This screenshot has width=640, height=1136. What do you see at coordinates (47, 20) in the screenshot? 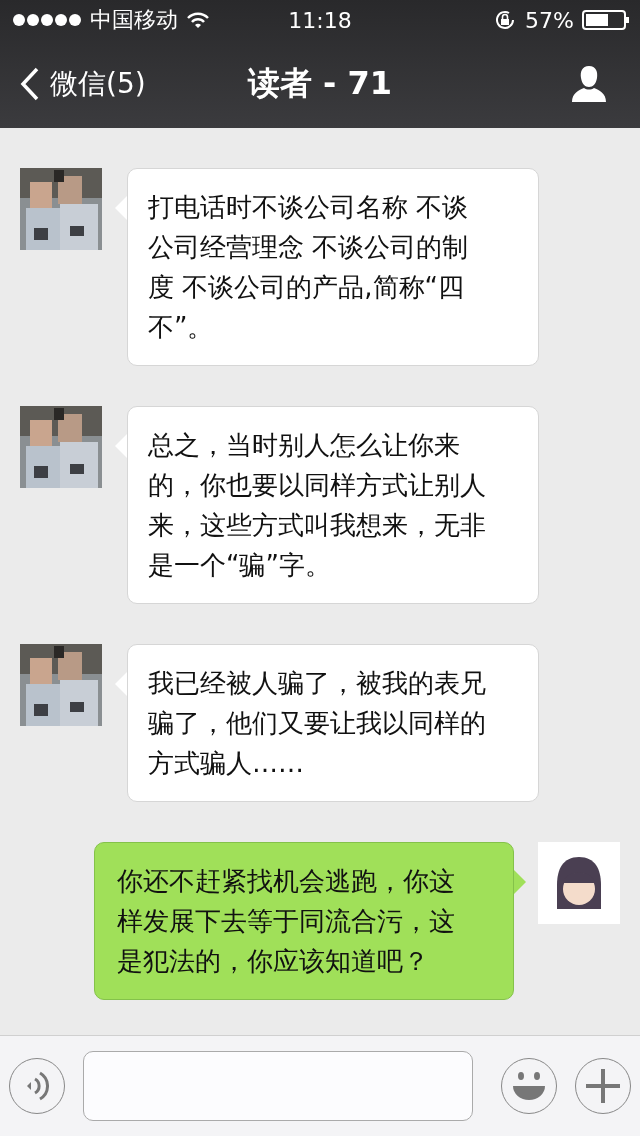
I see `signal-icon` at bounding box center [47, 20].